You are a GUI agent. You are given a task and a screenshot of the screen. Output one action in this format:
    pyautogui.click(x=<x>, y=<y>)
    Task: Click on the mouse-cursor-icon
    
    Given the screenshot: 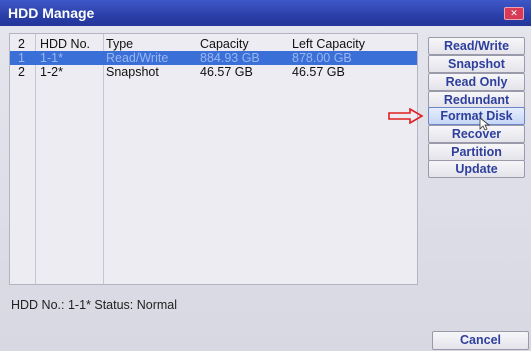 What is the action you would take?
    pyautogui.click(x=484, y=124)
    